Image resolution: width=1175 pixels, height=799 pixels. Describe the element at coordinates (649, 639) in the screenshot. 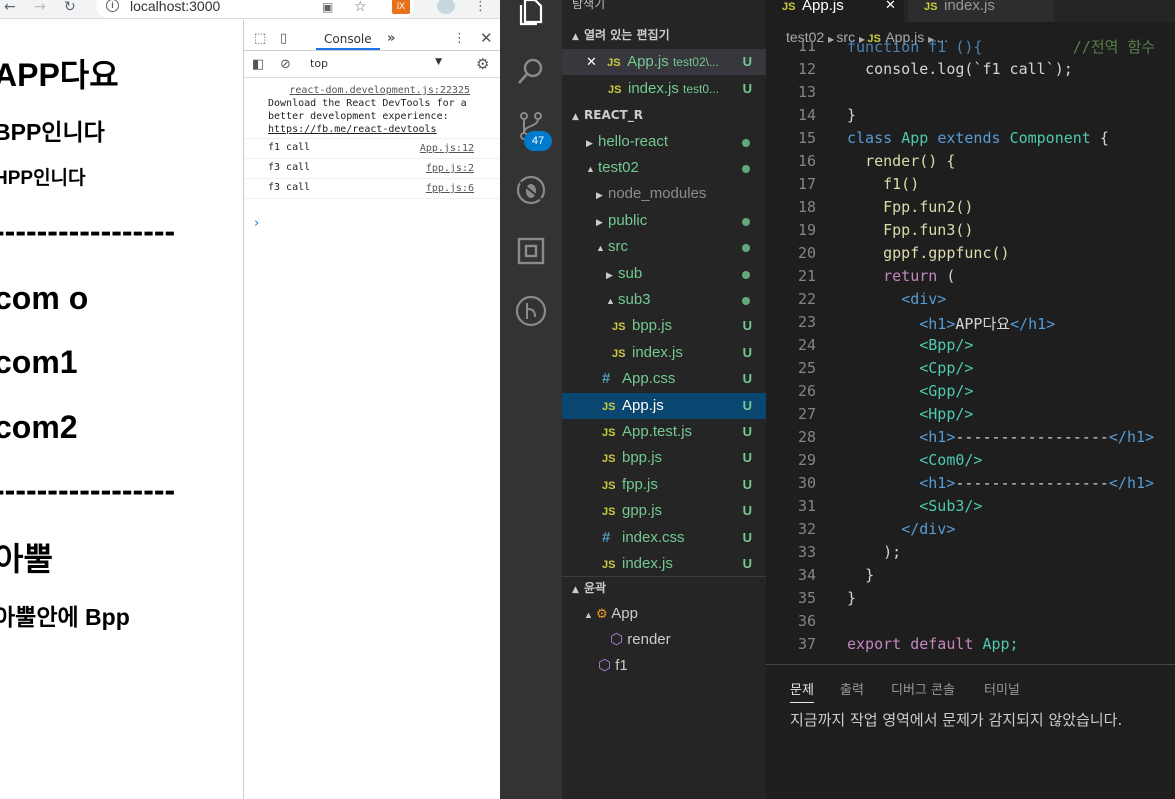

I see `outline-label: render` at that location.